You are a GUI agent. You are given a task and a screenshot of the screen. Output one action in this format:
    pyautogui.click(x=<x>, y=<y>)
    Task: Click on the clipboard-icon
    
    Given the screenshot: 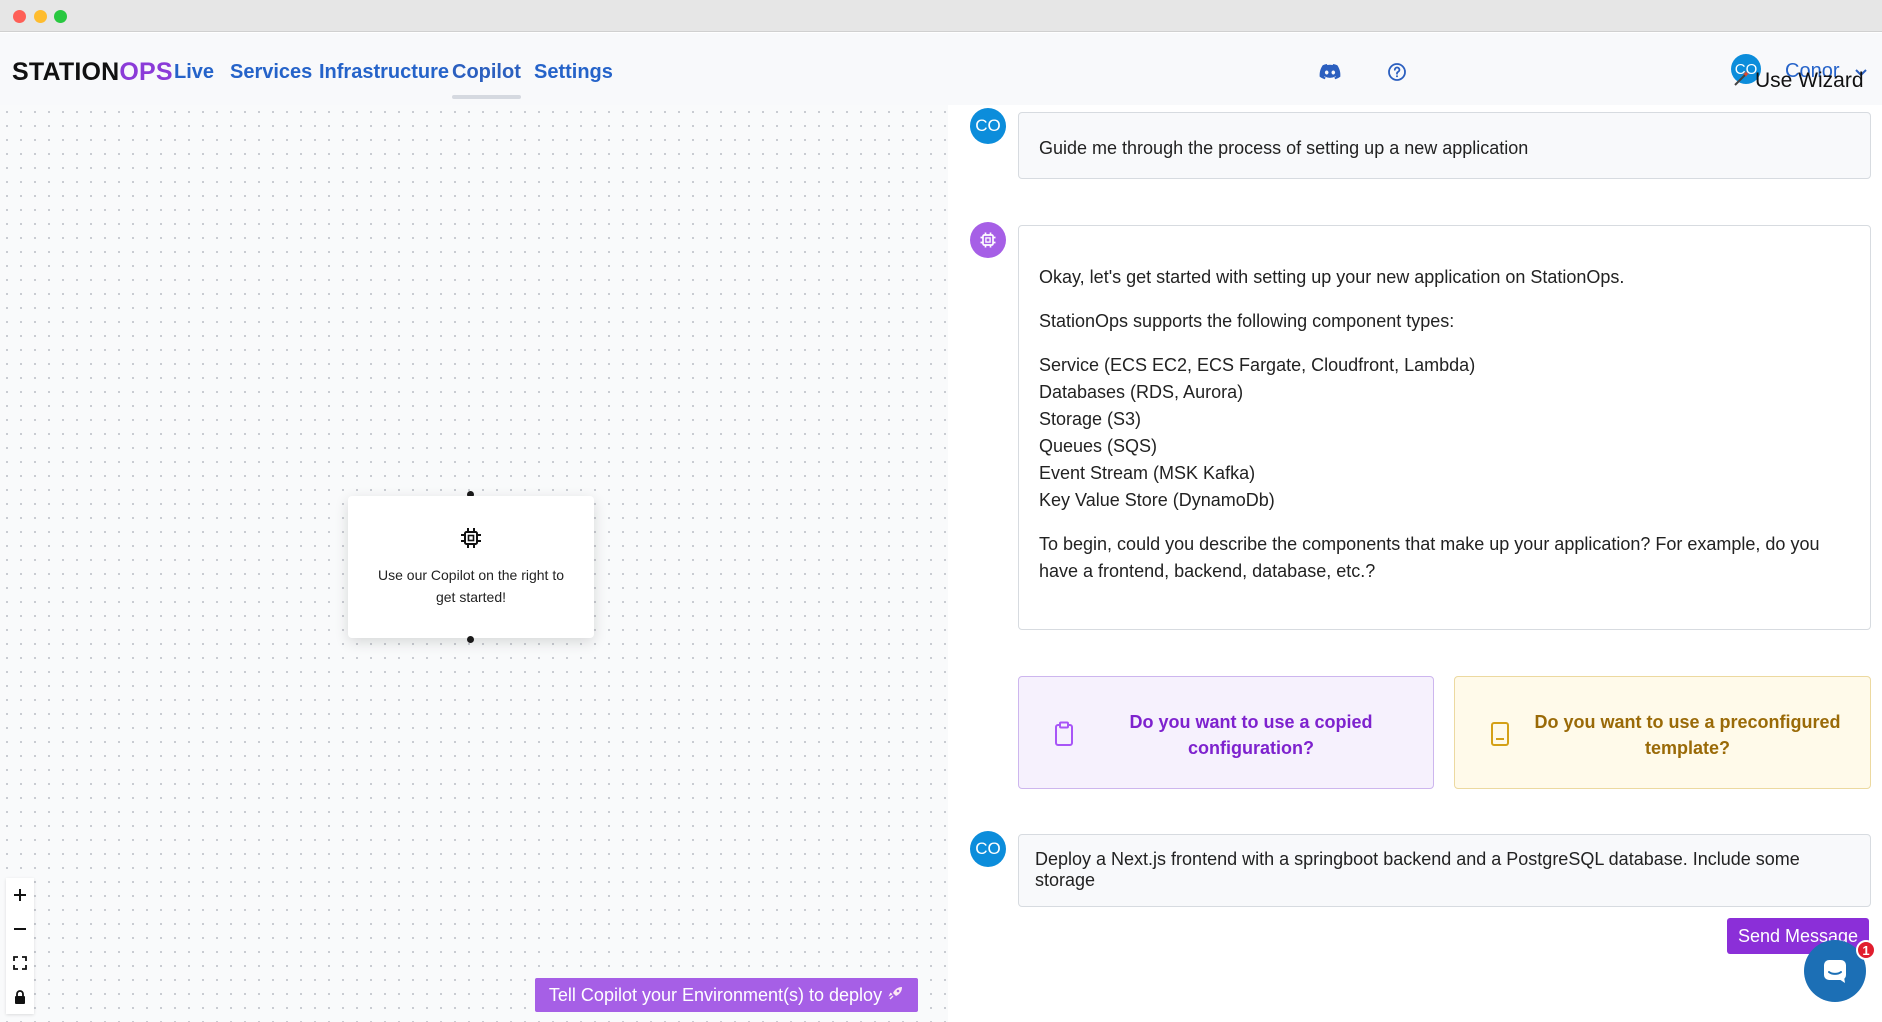 What is the action you would take?
    pyautogui.click(x=1064, y=736)
    